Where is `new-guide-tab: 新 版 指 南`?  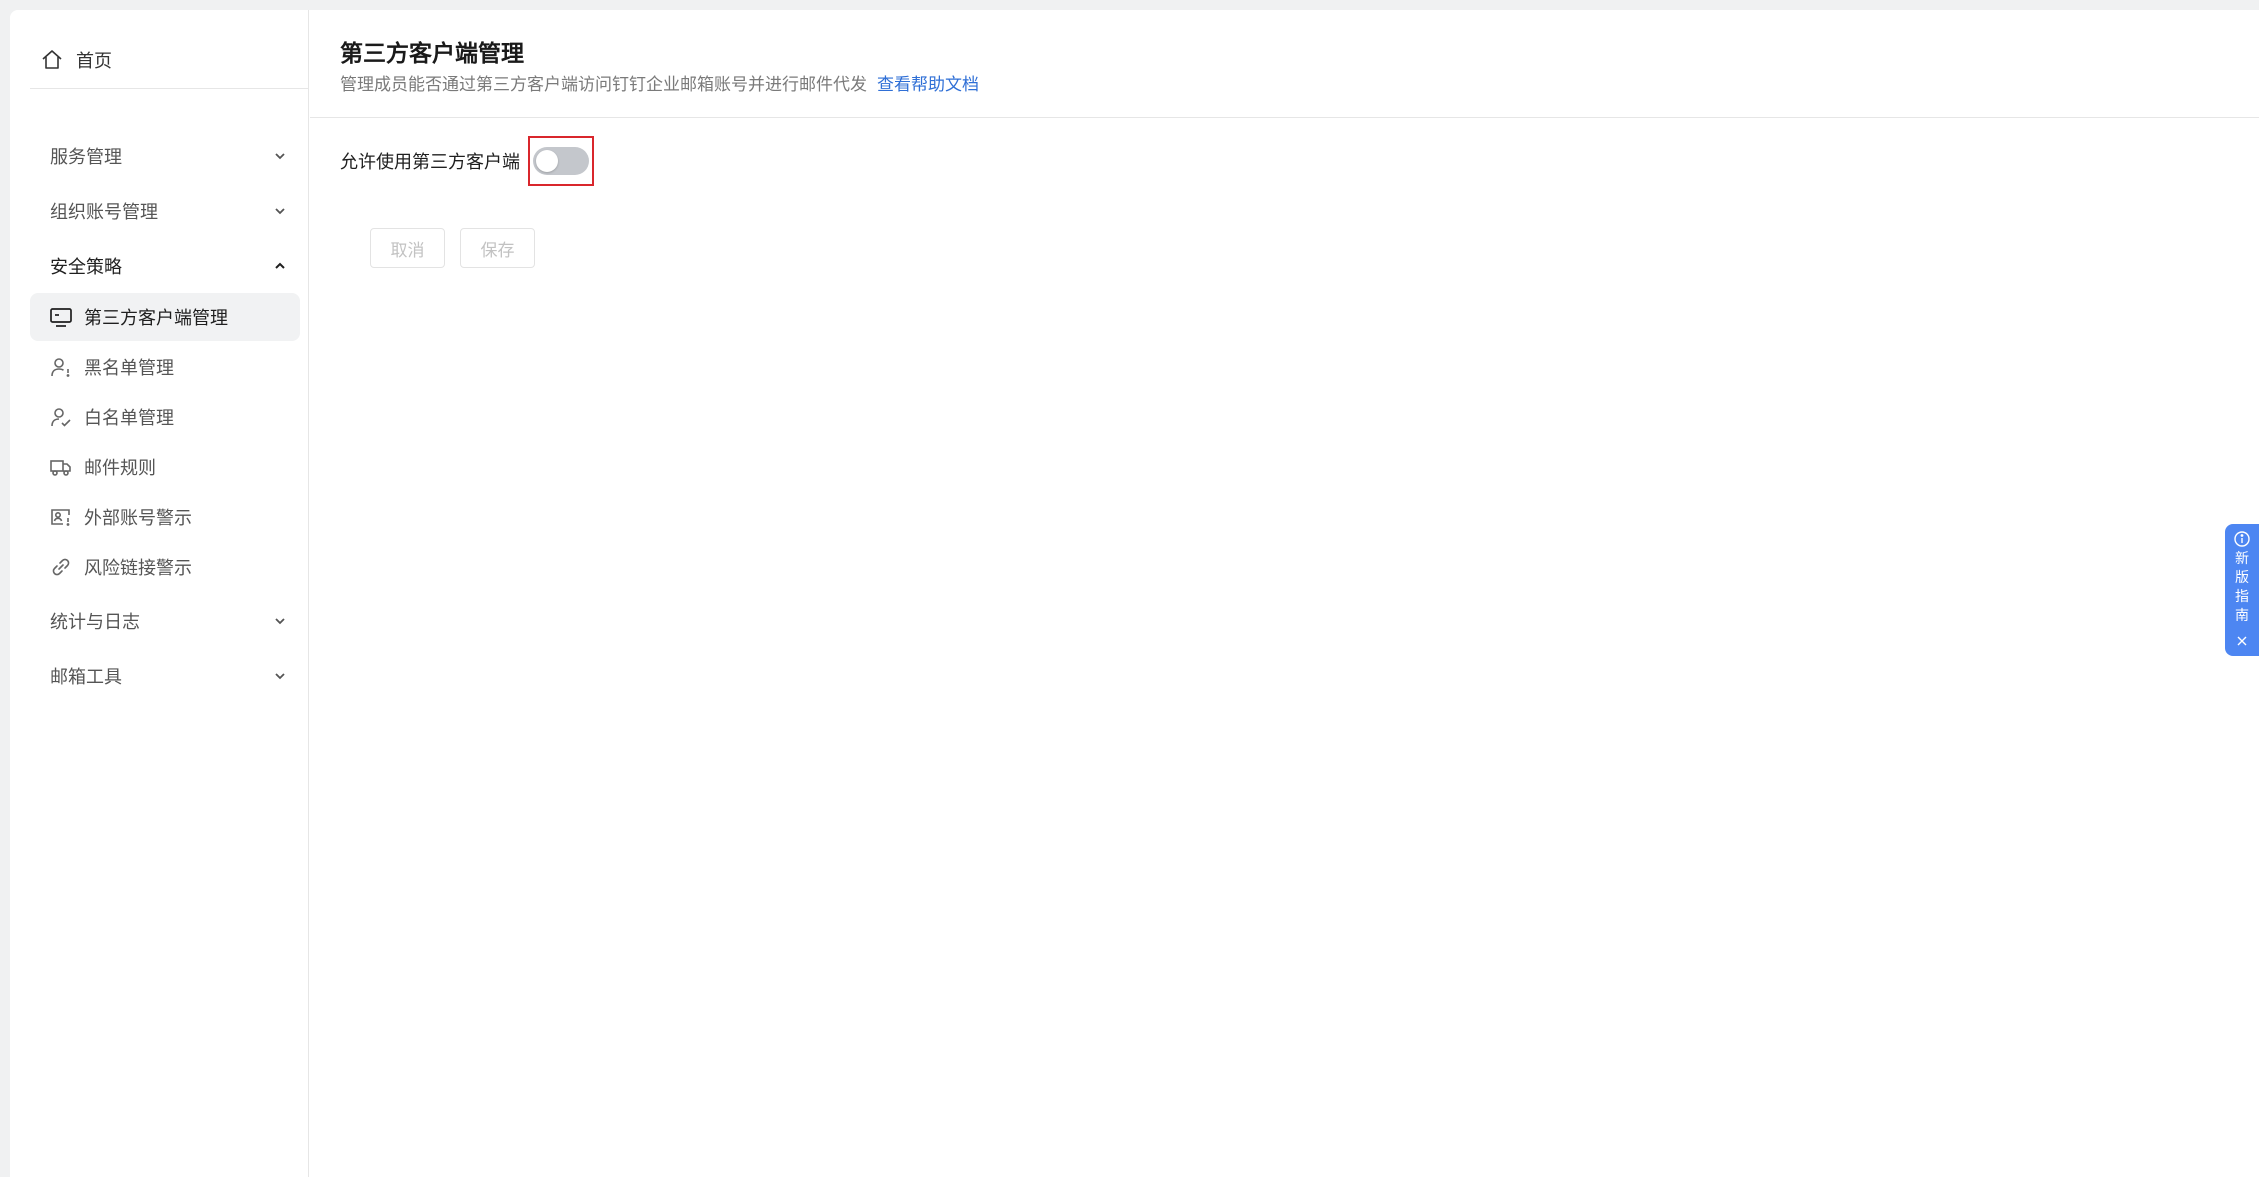 new-guide-tab: 新 版 指 南 is located at coordinates (2242, 590).